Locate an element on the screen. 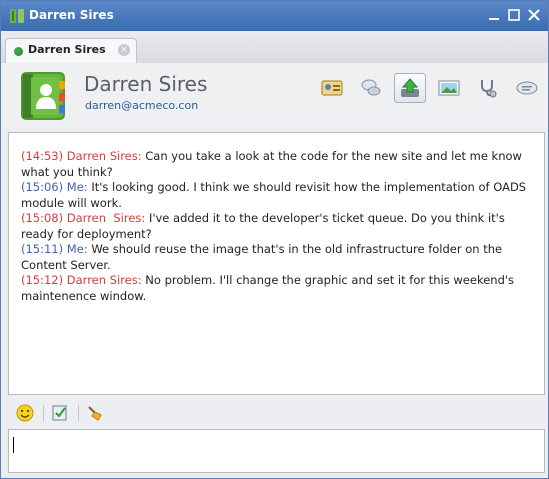  spellcheck-icon is located at coordinates (59, 413).